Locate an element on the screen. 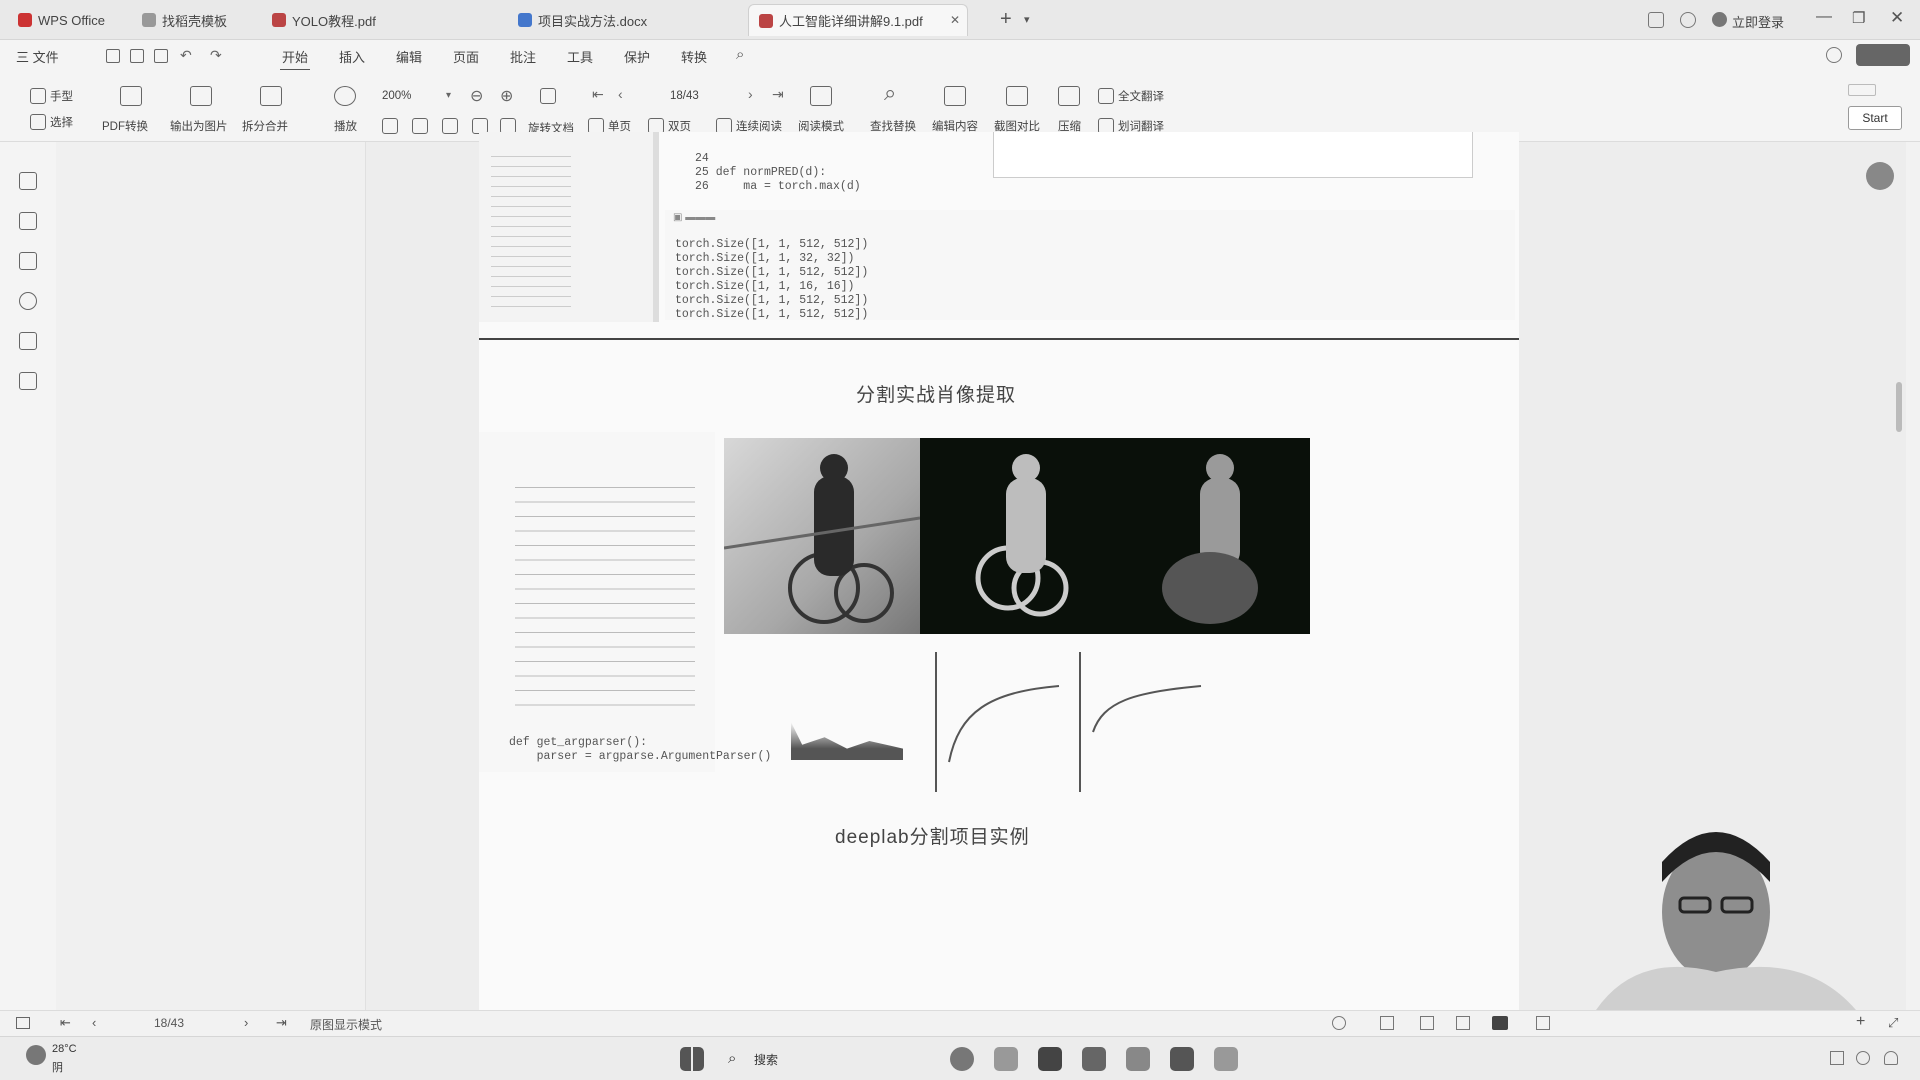  taskbar-search-label: 搜索 is located at coordinates (766, 1059).